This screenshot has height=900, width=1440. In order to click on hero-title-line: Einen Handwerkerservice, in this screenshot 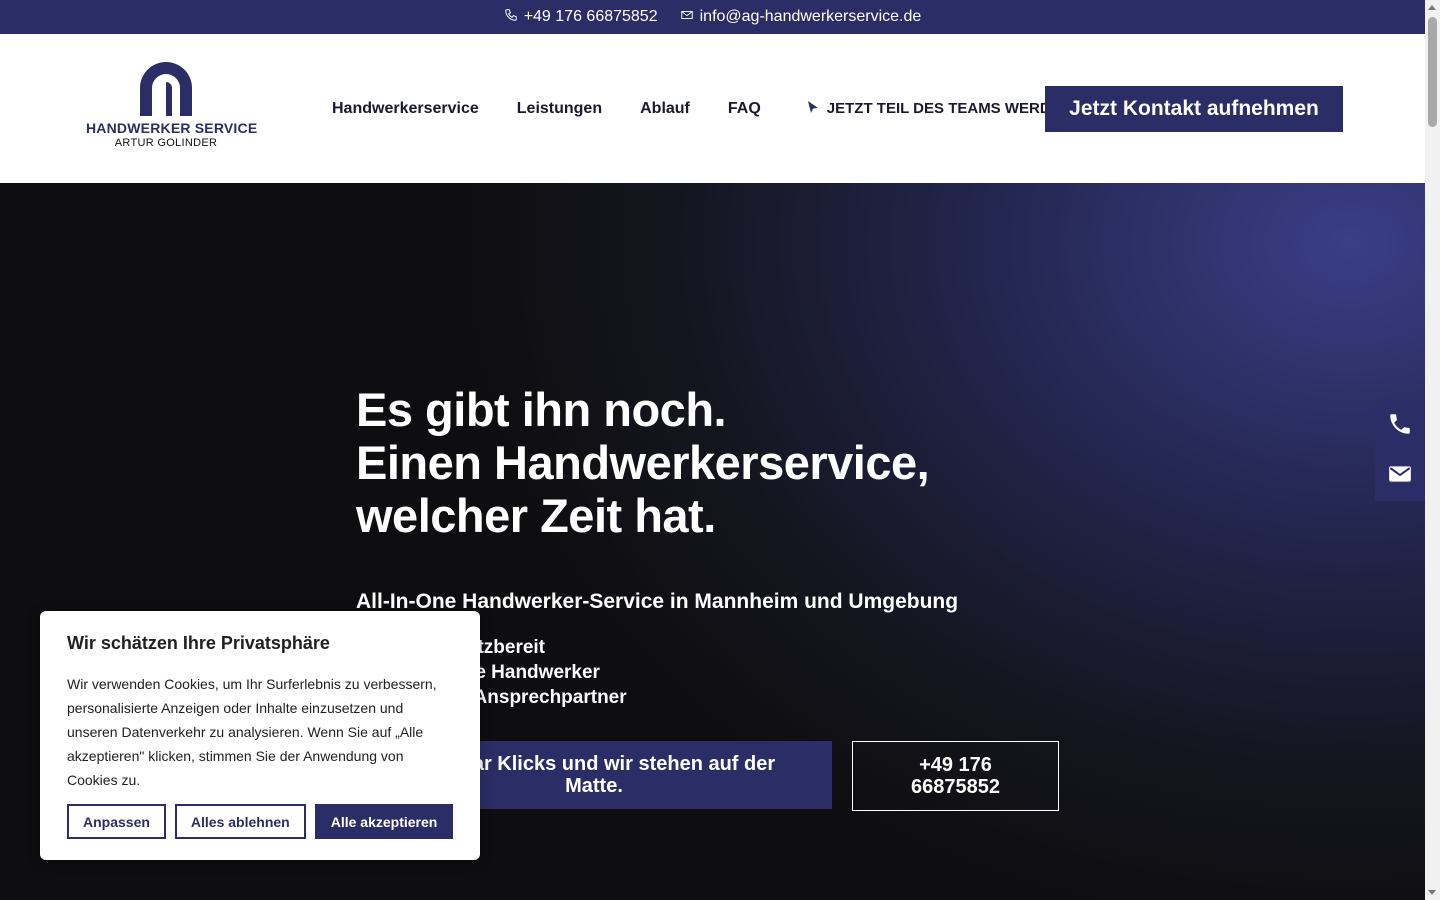, I will do `click(643, 462)`.